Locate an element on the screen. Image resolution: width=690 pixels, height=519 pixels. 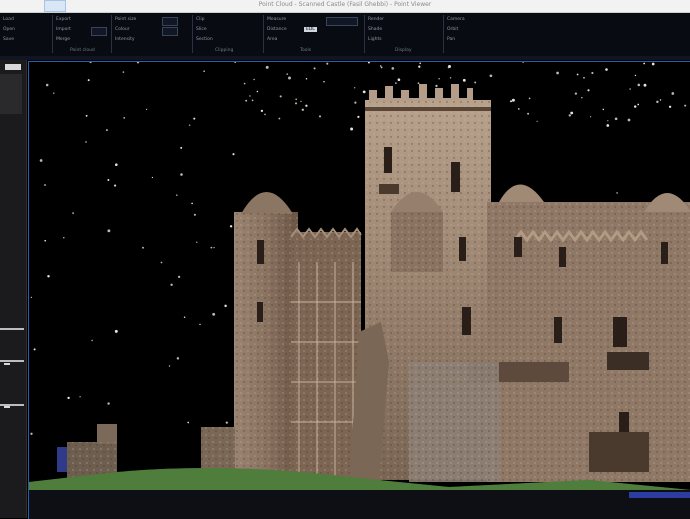
ribbon-panel-appearance: Point size Colour Intensity is located at coordinates (152, 34).